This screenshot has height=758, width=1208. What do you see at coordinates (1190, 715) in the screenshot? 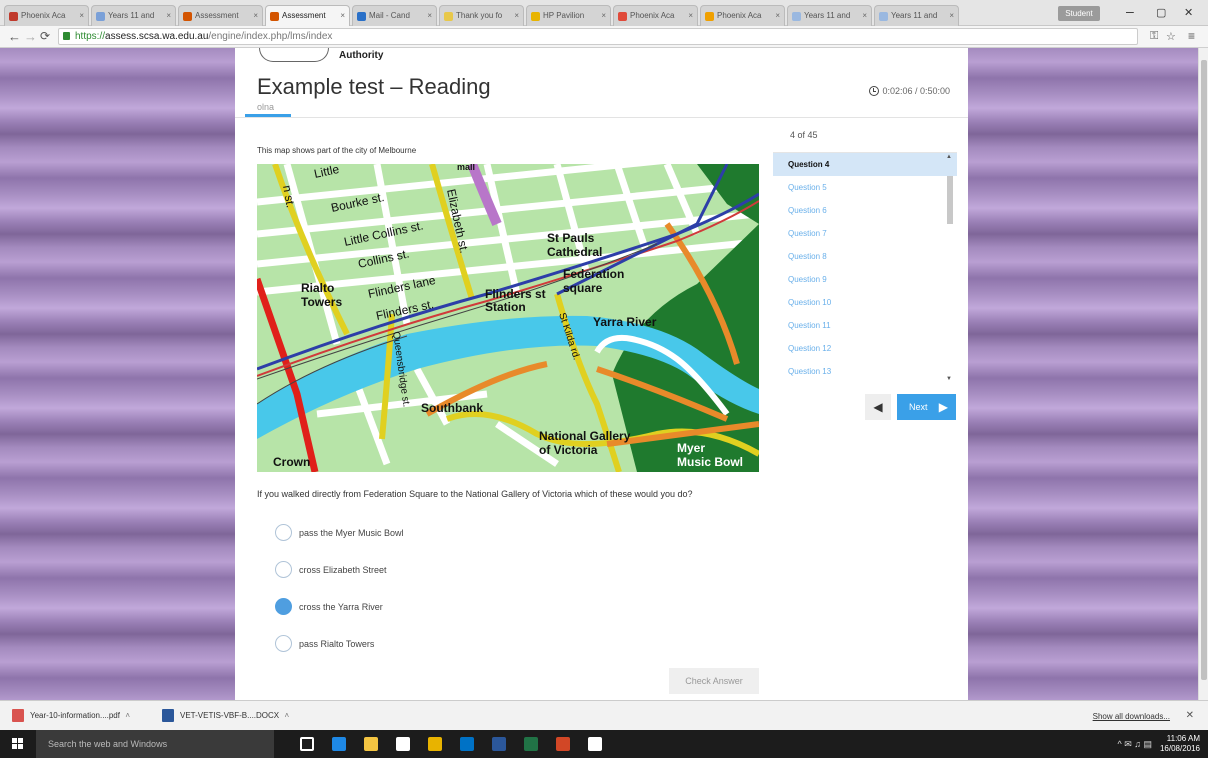
I see `close-downloads-bar-icon: ✕` at bounding box center [1190, 715].